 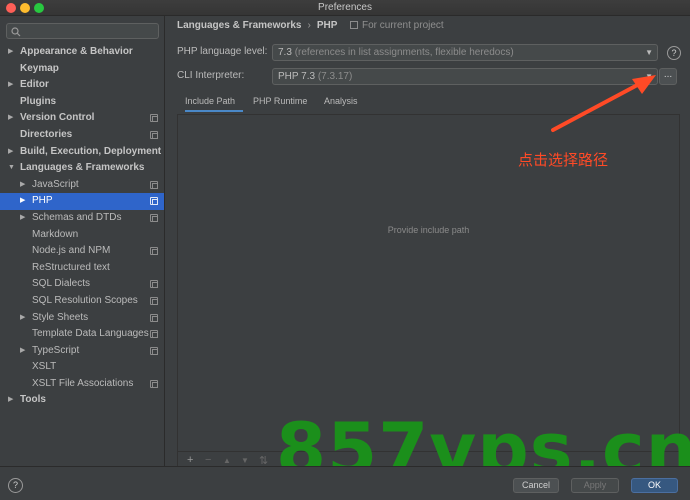 What do you see at coordinates (297, 76) in the screenshot?
I see `cli-interpreter-value: PHP 7.3` at bounding box center [297, 76].